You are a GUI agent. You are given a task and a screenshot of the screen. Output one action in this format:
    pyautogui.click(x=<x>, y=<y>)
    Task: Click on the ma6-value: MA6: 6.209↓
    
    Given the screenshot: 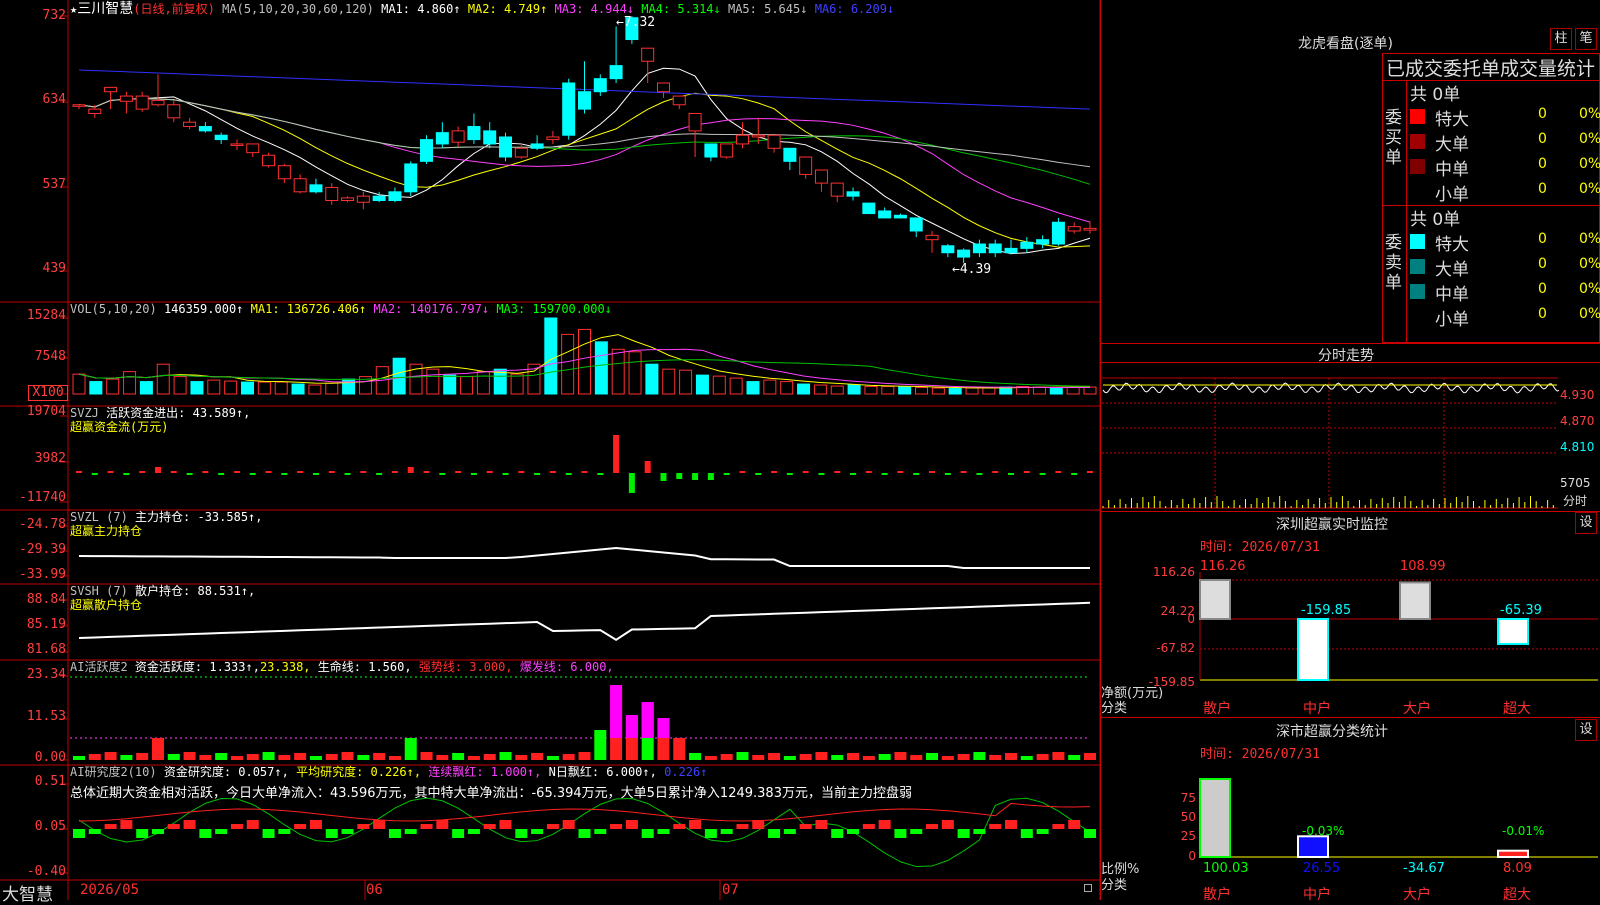 What is the action you would take?
    pyautogui.click(x=854, y=9)
    